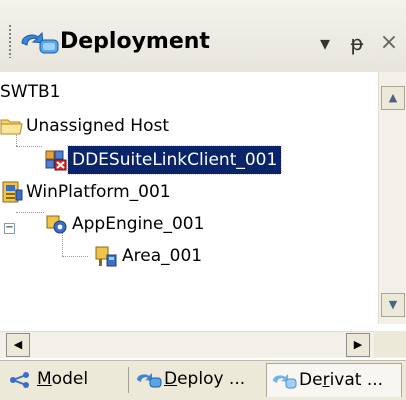  I want to click on drag-grip-icon, so click(10, 41).